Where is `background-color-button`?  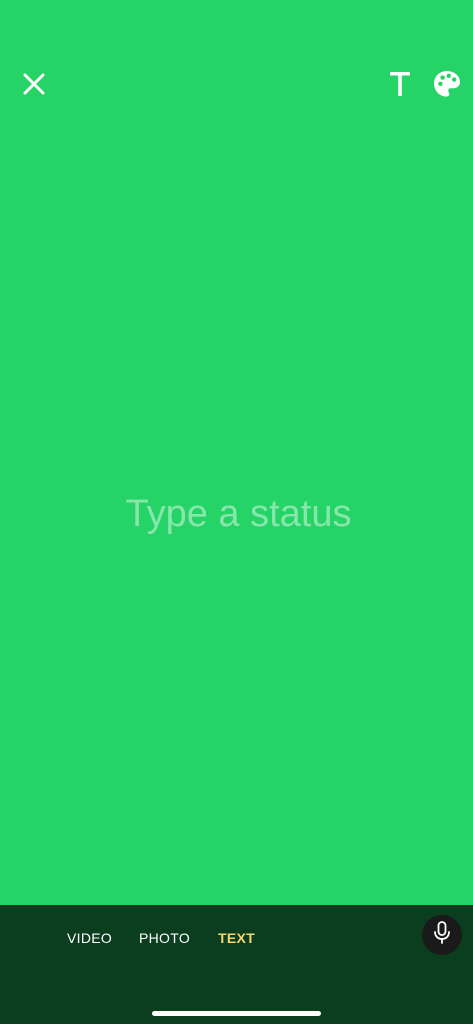
background-color-button is located at coordinates (447, 86).